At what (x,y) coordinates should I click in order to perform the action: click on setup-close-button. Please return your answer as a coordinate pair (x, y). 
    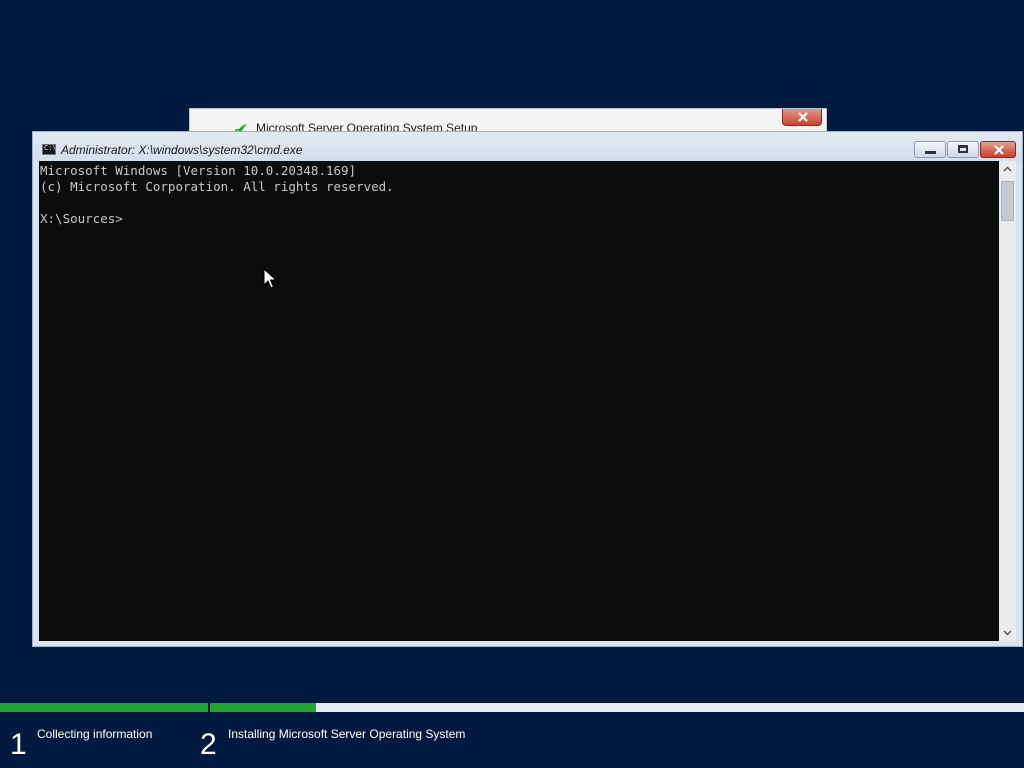
    Looking at the image, I should click on (802, 117).